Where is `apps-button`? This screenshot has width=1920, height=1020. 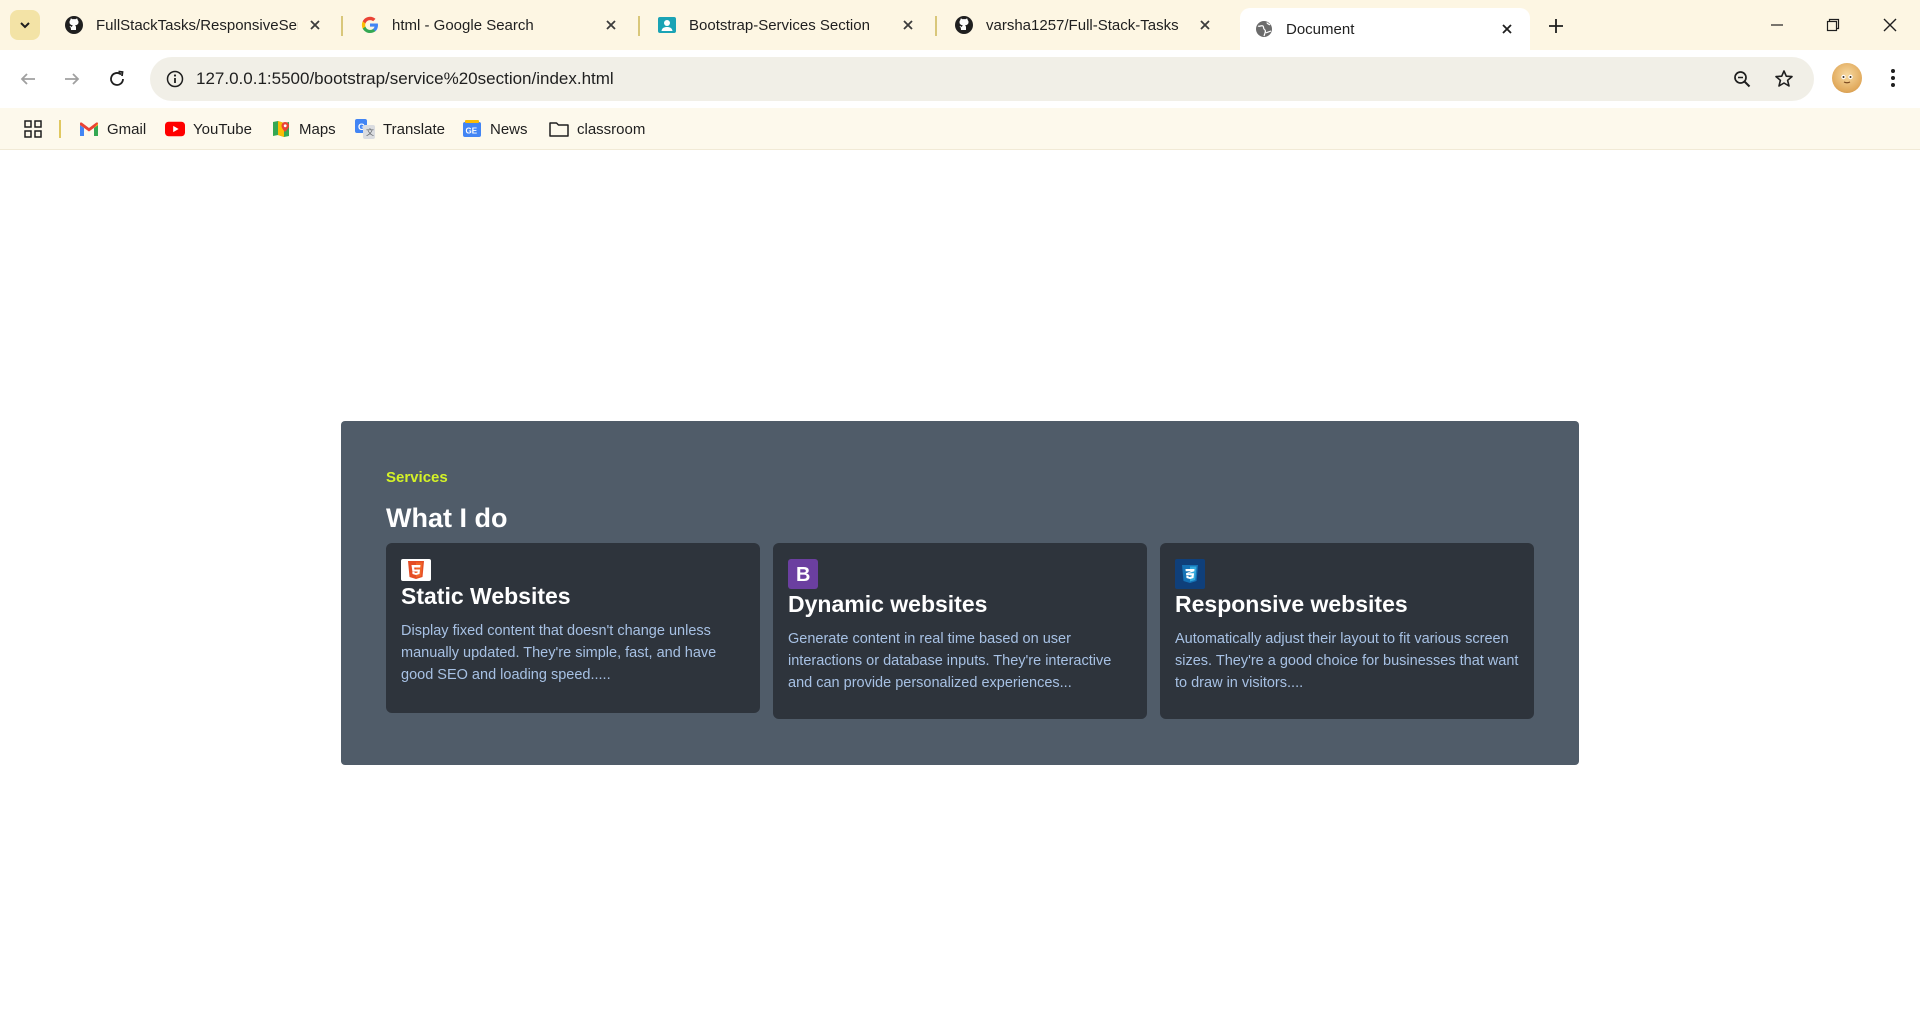
apps-button is located at coordinates (33, 129).